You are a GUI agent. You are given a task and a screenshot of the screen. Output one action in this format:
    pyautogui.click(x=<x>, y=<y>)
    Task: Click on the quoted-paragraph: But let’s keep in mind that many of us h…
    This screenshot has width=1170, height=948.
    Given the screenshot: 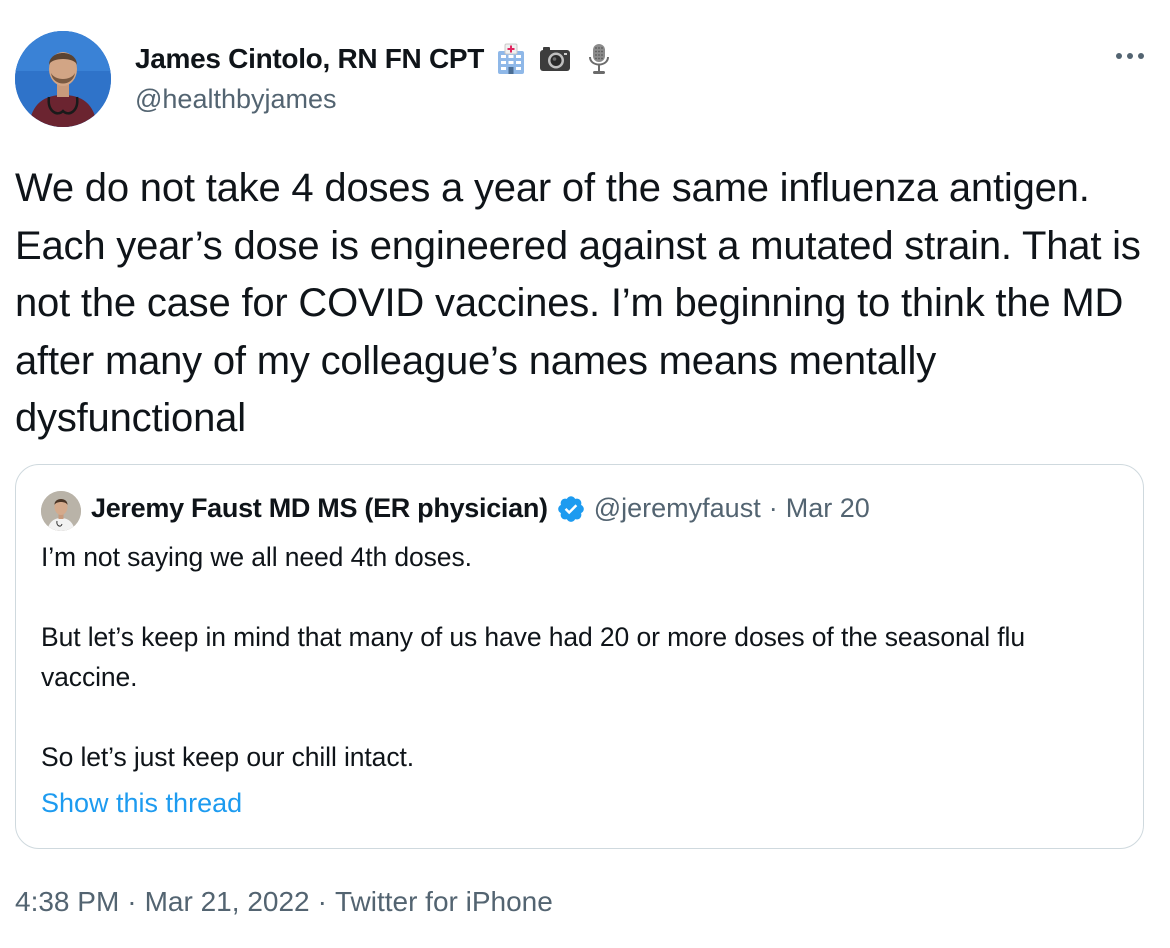 What is the action you would take?
    pyautogui.click(x=533, y=657)
    